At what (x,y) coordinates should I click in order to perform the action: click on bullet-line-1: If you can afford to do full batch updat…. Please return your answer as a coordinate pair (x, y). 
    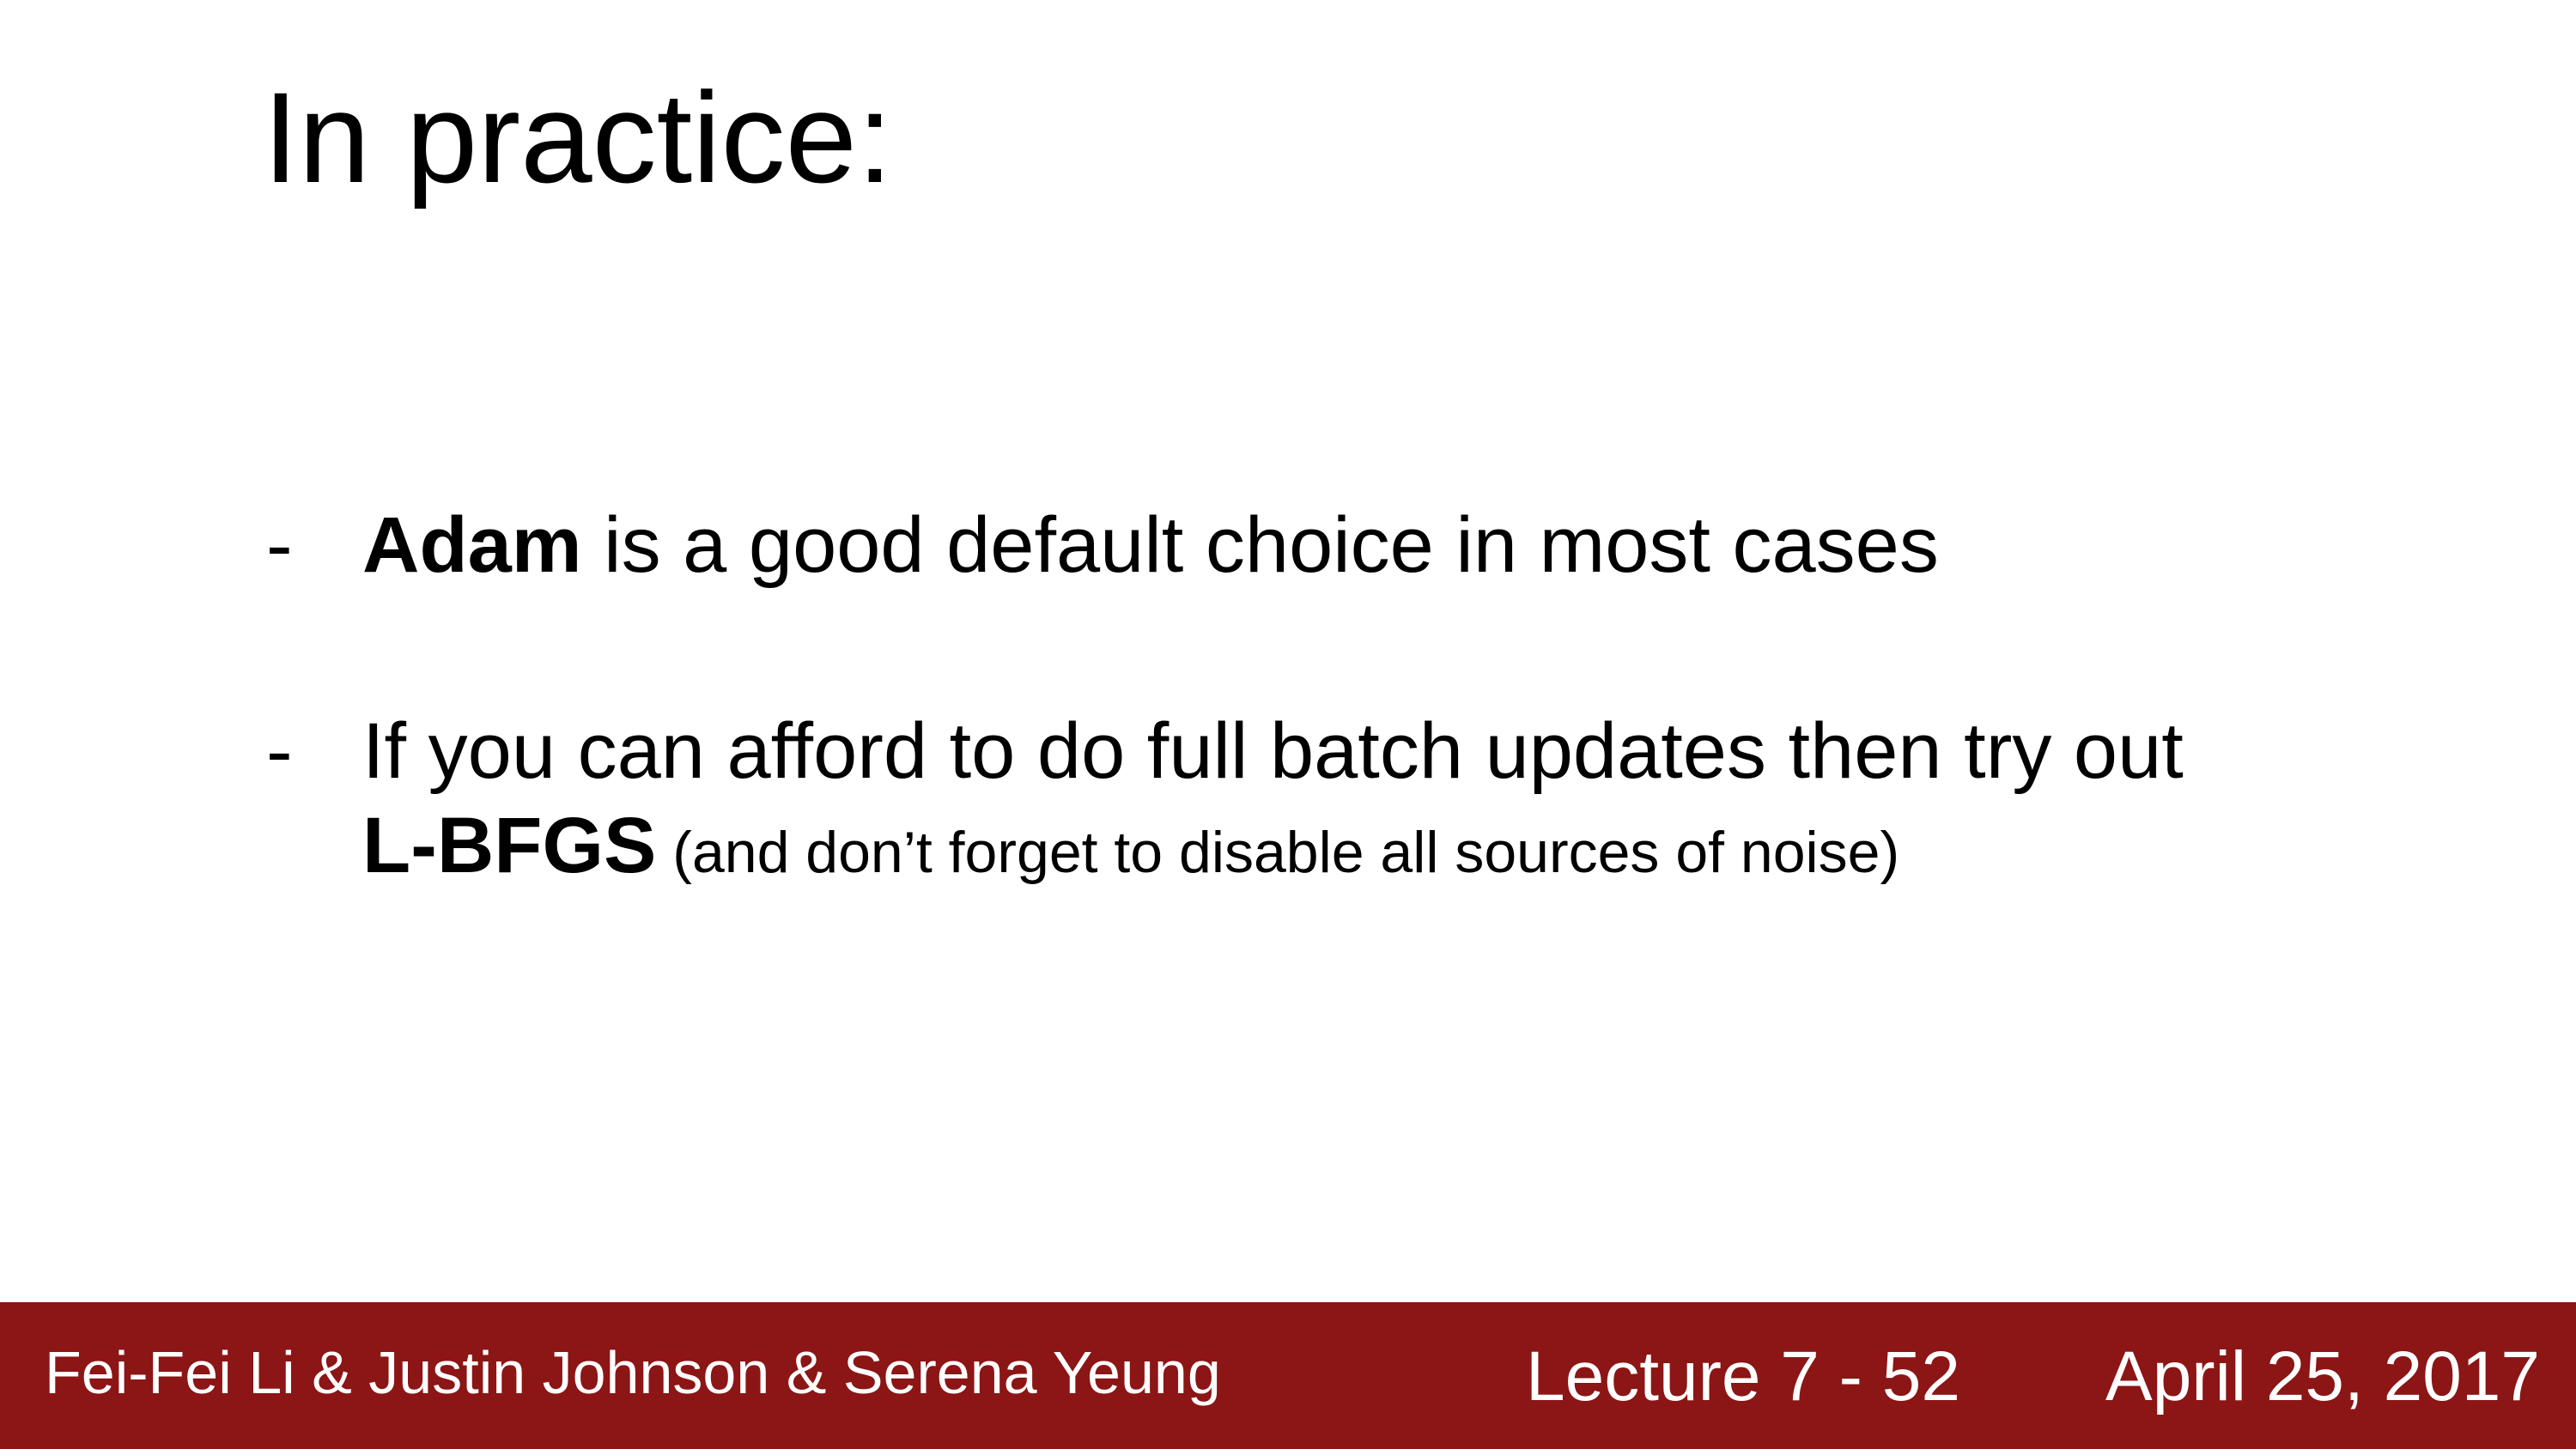
    Looking at the image, I should click on (1273, 751).